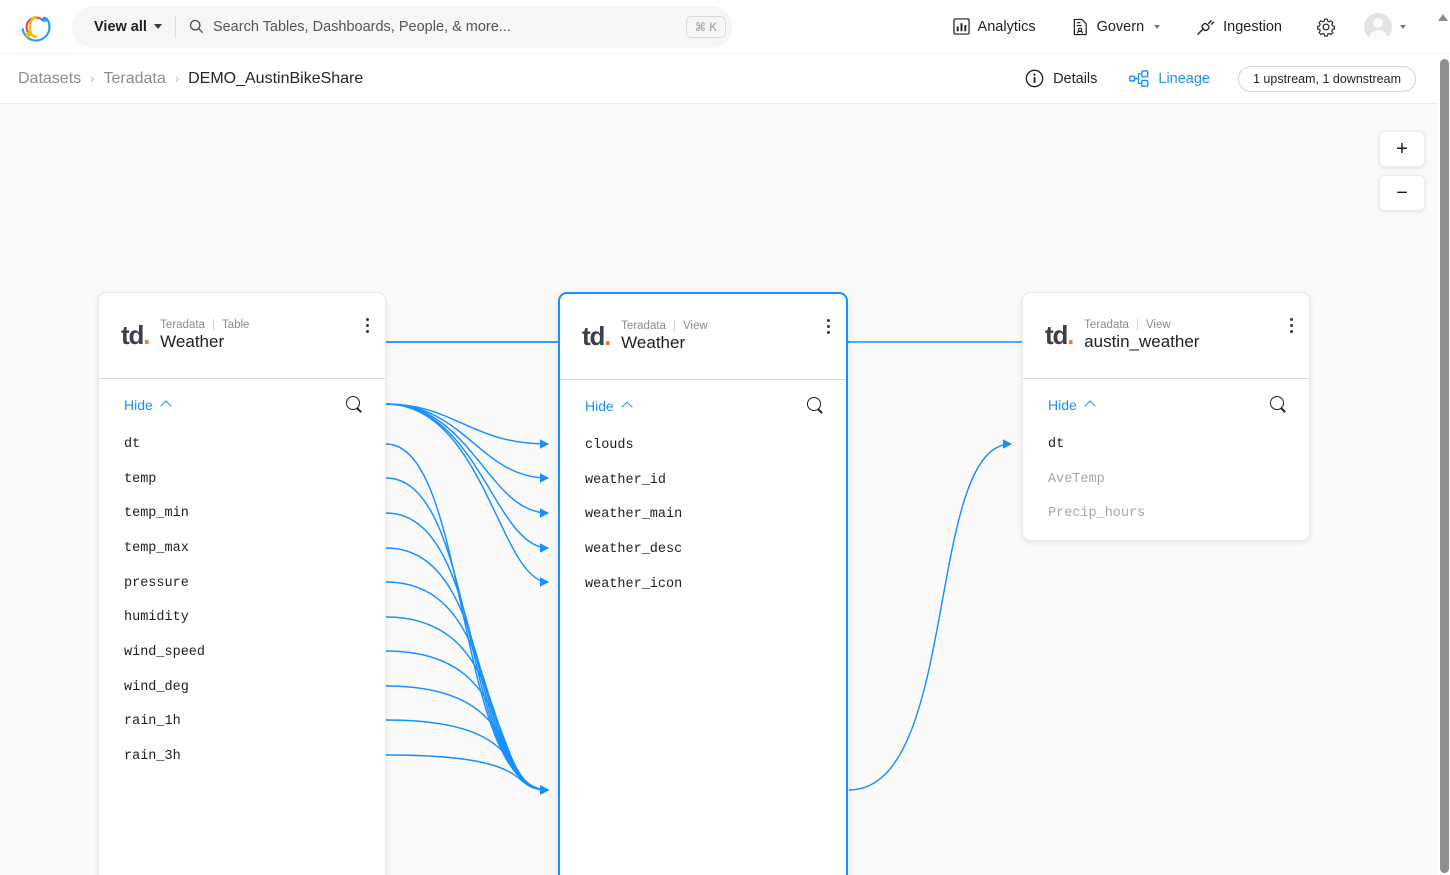 The width and height of the screenshot is (1450, 875). I want to click on view-all-dropdown: View all, so click(123, 27).